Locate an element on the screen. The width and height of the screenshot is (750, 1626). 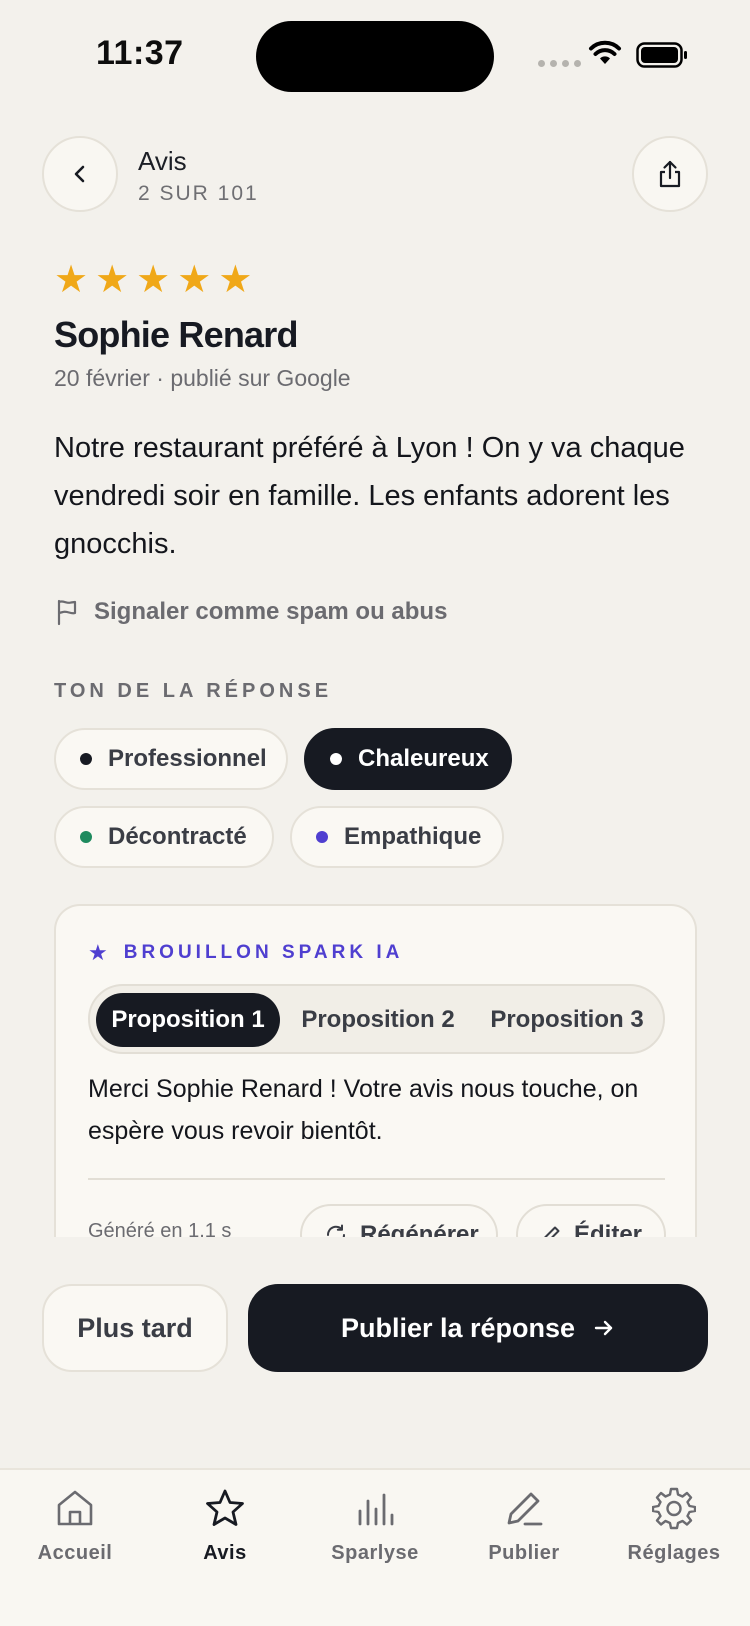
star-icon is located at coordinates (225, 1507).